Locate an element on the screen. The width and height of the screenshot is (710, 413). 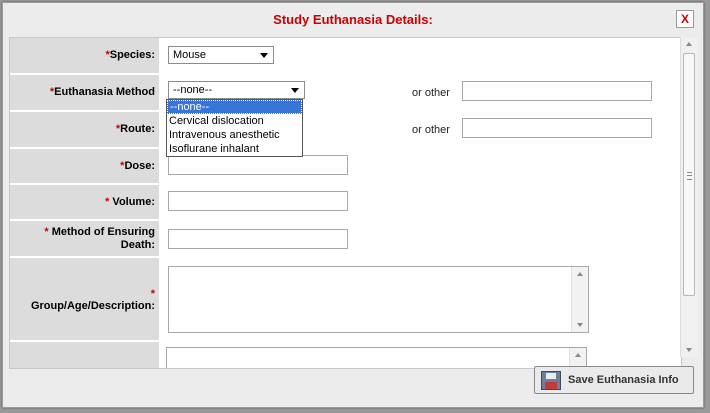
ensuring-label-cell: * Method of Ensuring Death: is located at coordinates (85, 239).